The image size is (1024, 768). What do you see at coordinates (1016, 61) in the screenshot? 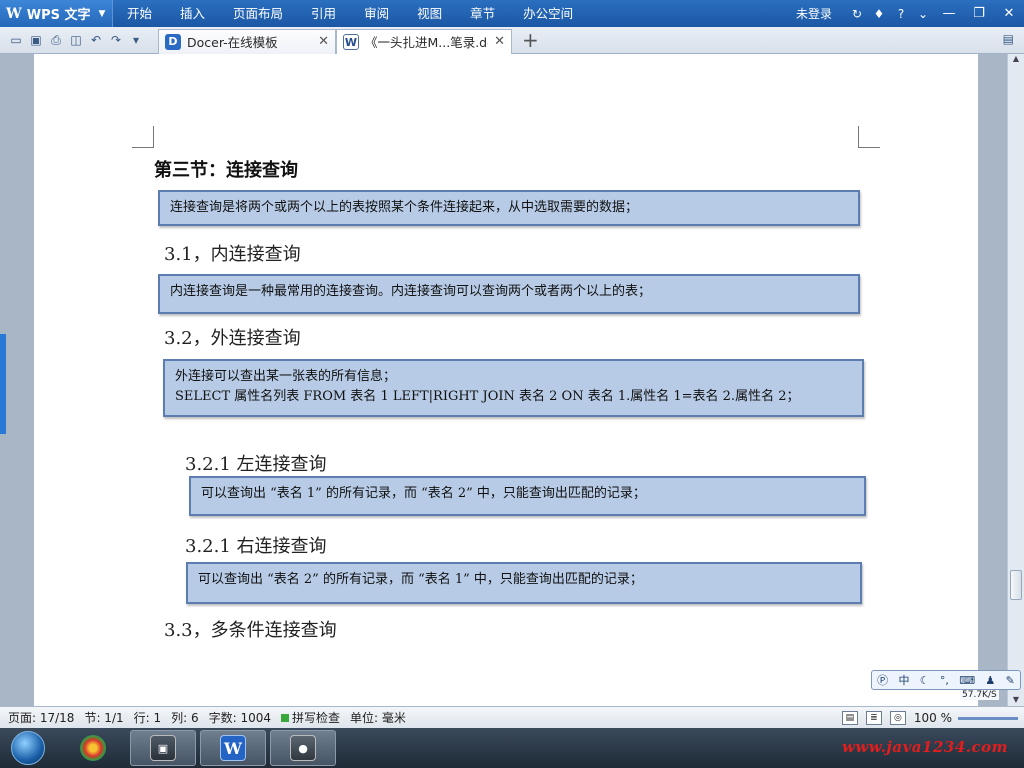
I see `scroll-up-icon: ▲` at bounding box center [1016, 61].